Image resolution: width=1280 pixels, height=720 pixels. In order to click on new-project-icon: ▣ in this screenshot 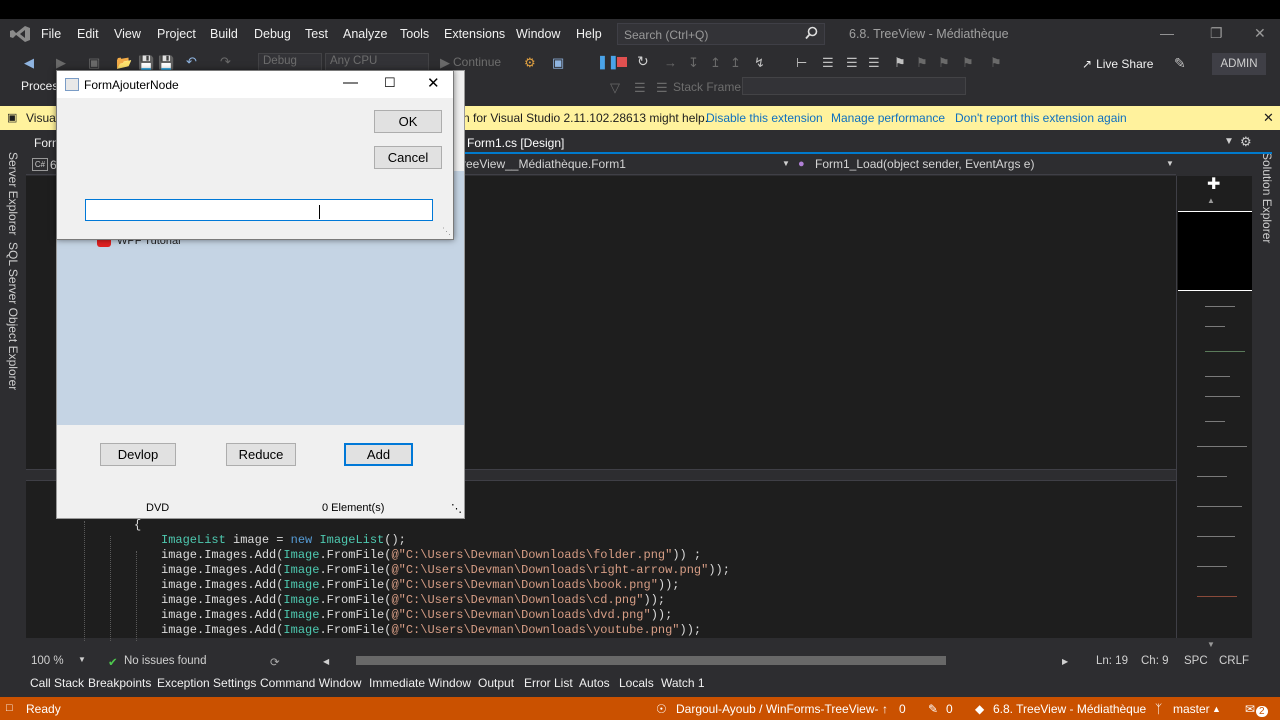, I will do `click(94, 63)`.